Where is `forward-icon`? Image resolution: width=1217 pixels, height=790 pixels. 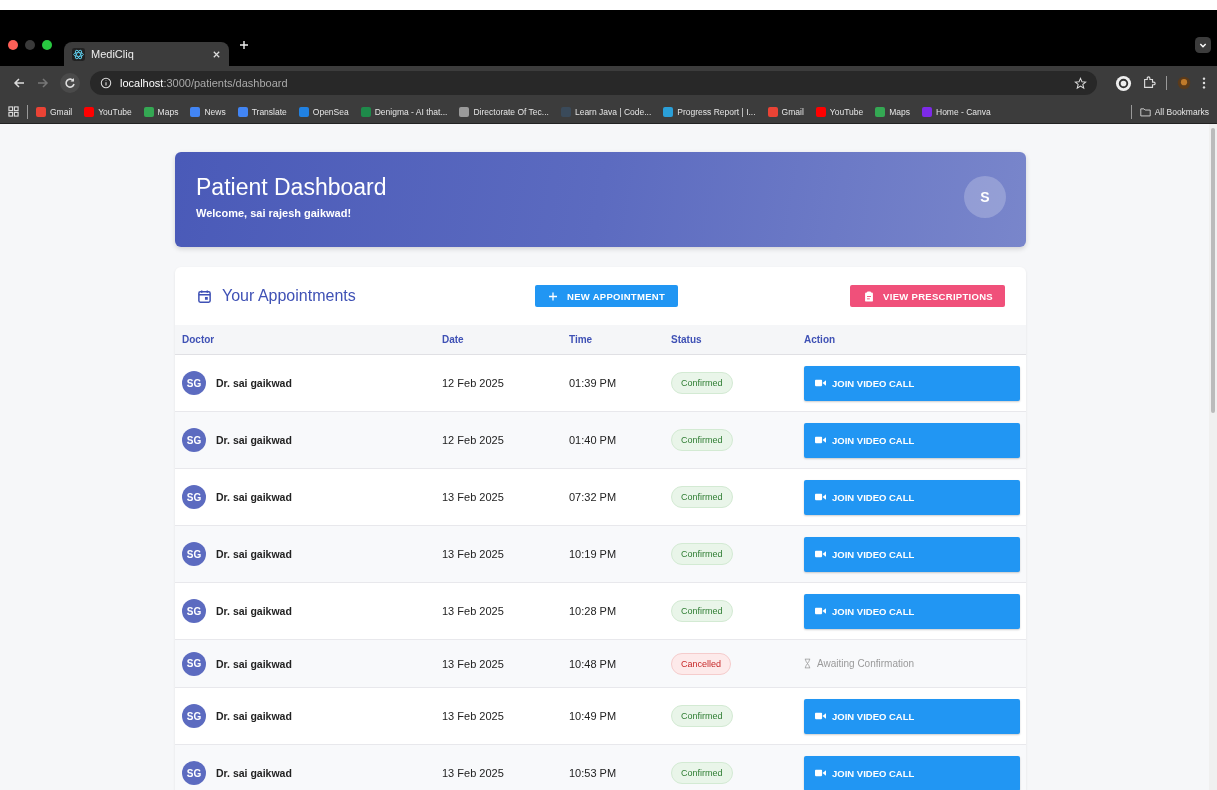
forward-icon is located at coordinates (43, 83).